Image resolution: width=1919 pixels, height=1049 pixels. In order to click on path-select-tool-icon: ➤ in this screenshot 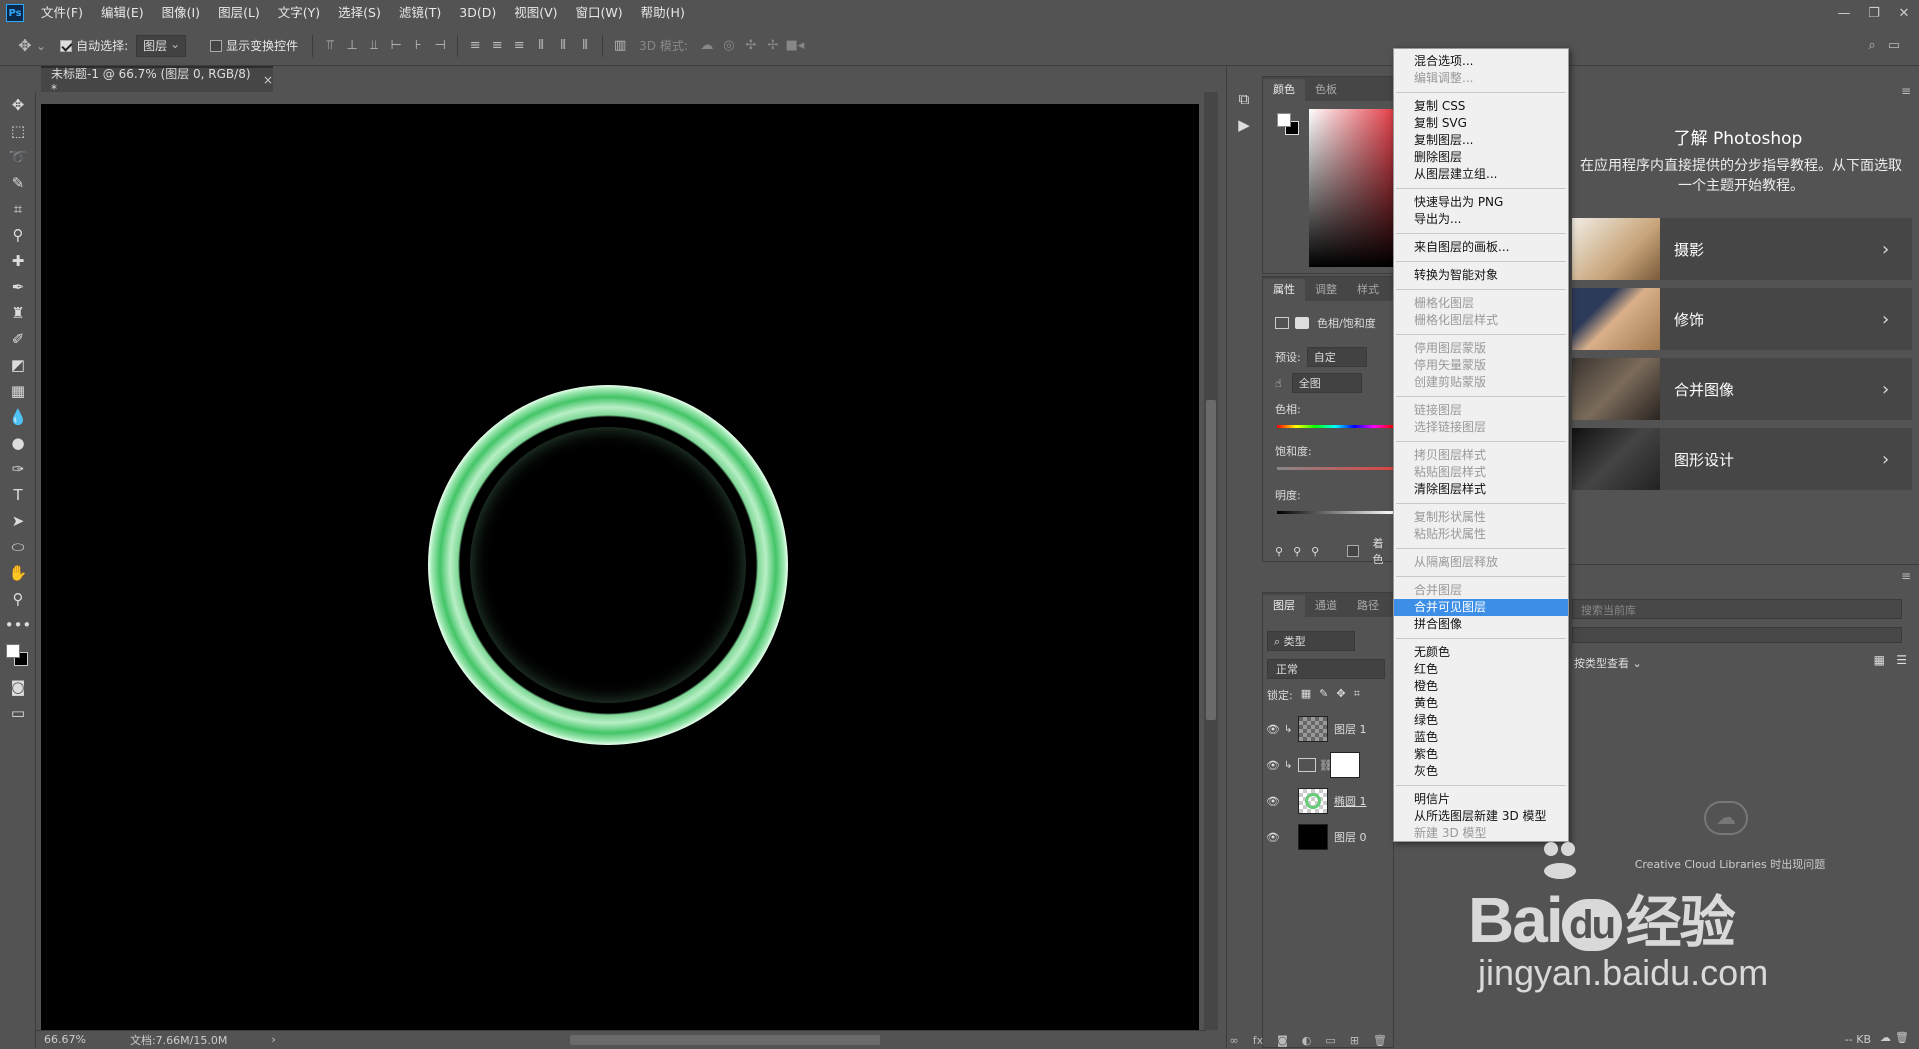, I will do `click(18, 521)`.